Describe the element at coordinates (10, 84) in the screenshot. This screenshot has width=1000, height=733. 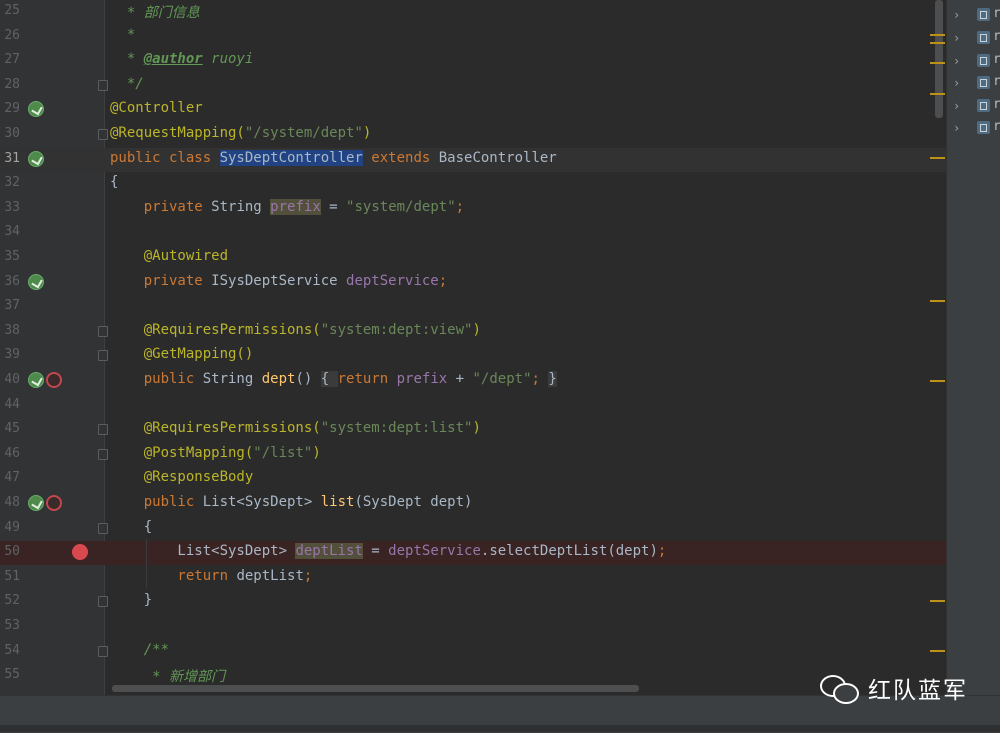
I see `line-number: 28` at that location.